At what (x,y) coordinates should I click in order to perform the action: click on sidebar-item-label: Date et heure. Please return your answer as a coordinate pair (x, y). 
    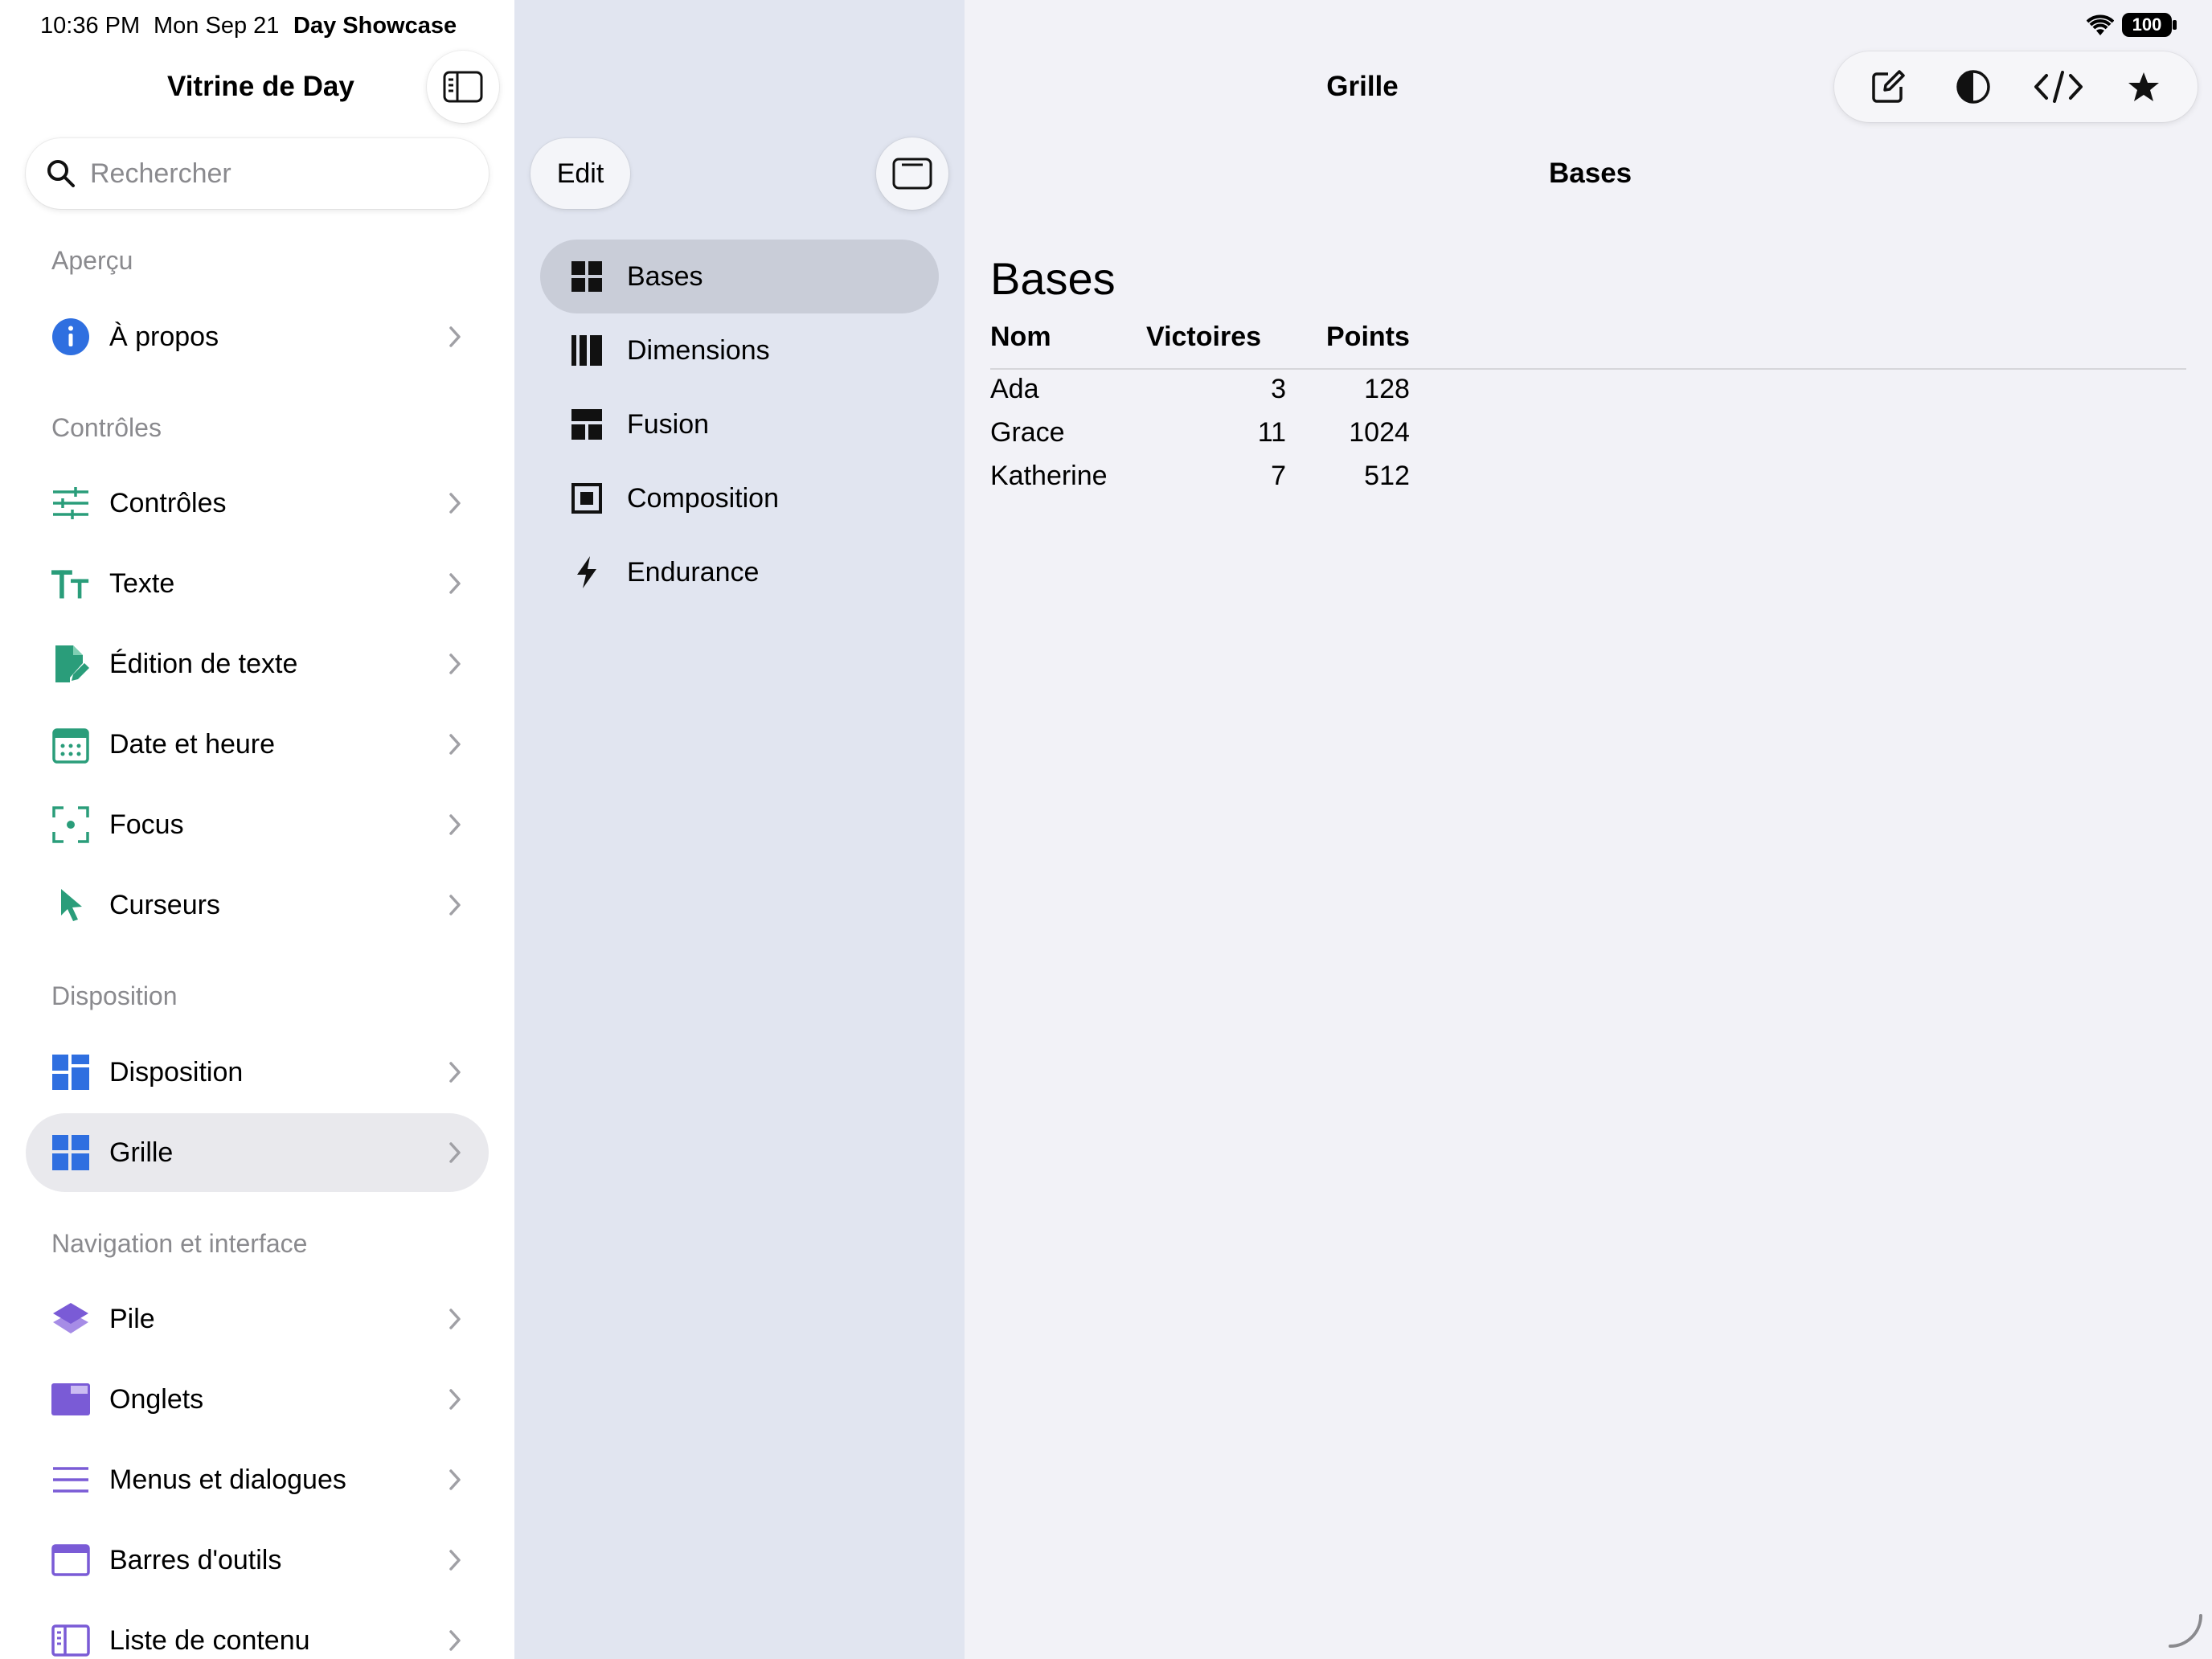
    Looking at the image, I should click on (192, 744).